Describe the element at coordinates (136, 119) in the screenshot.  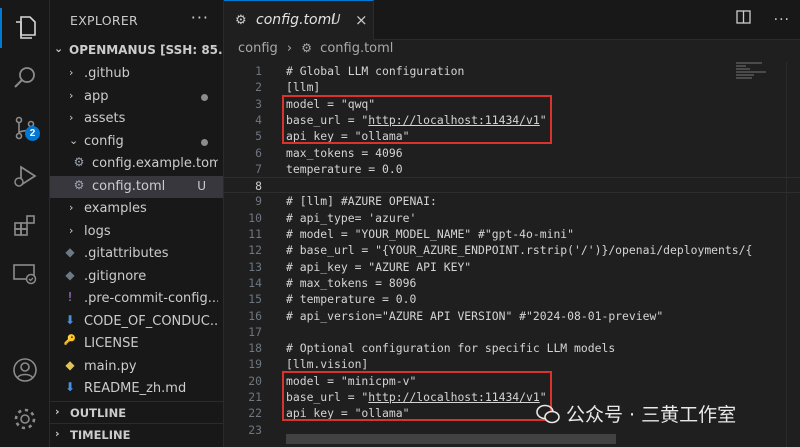
I see `tree-item: › assets` at that location.